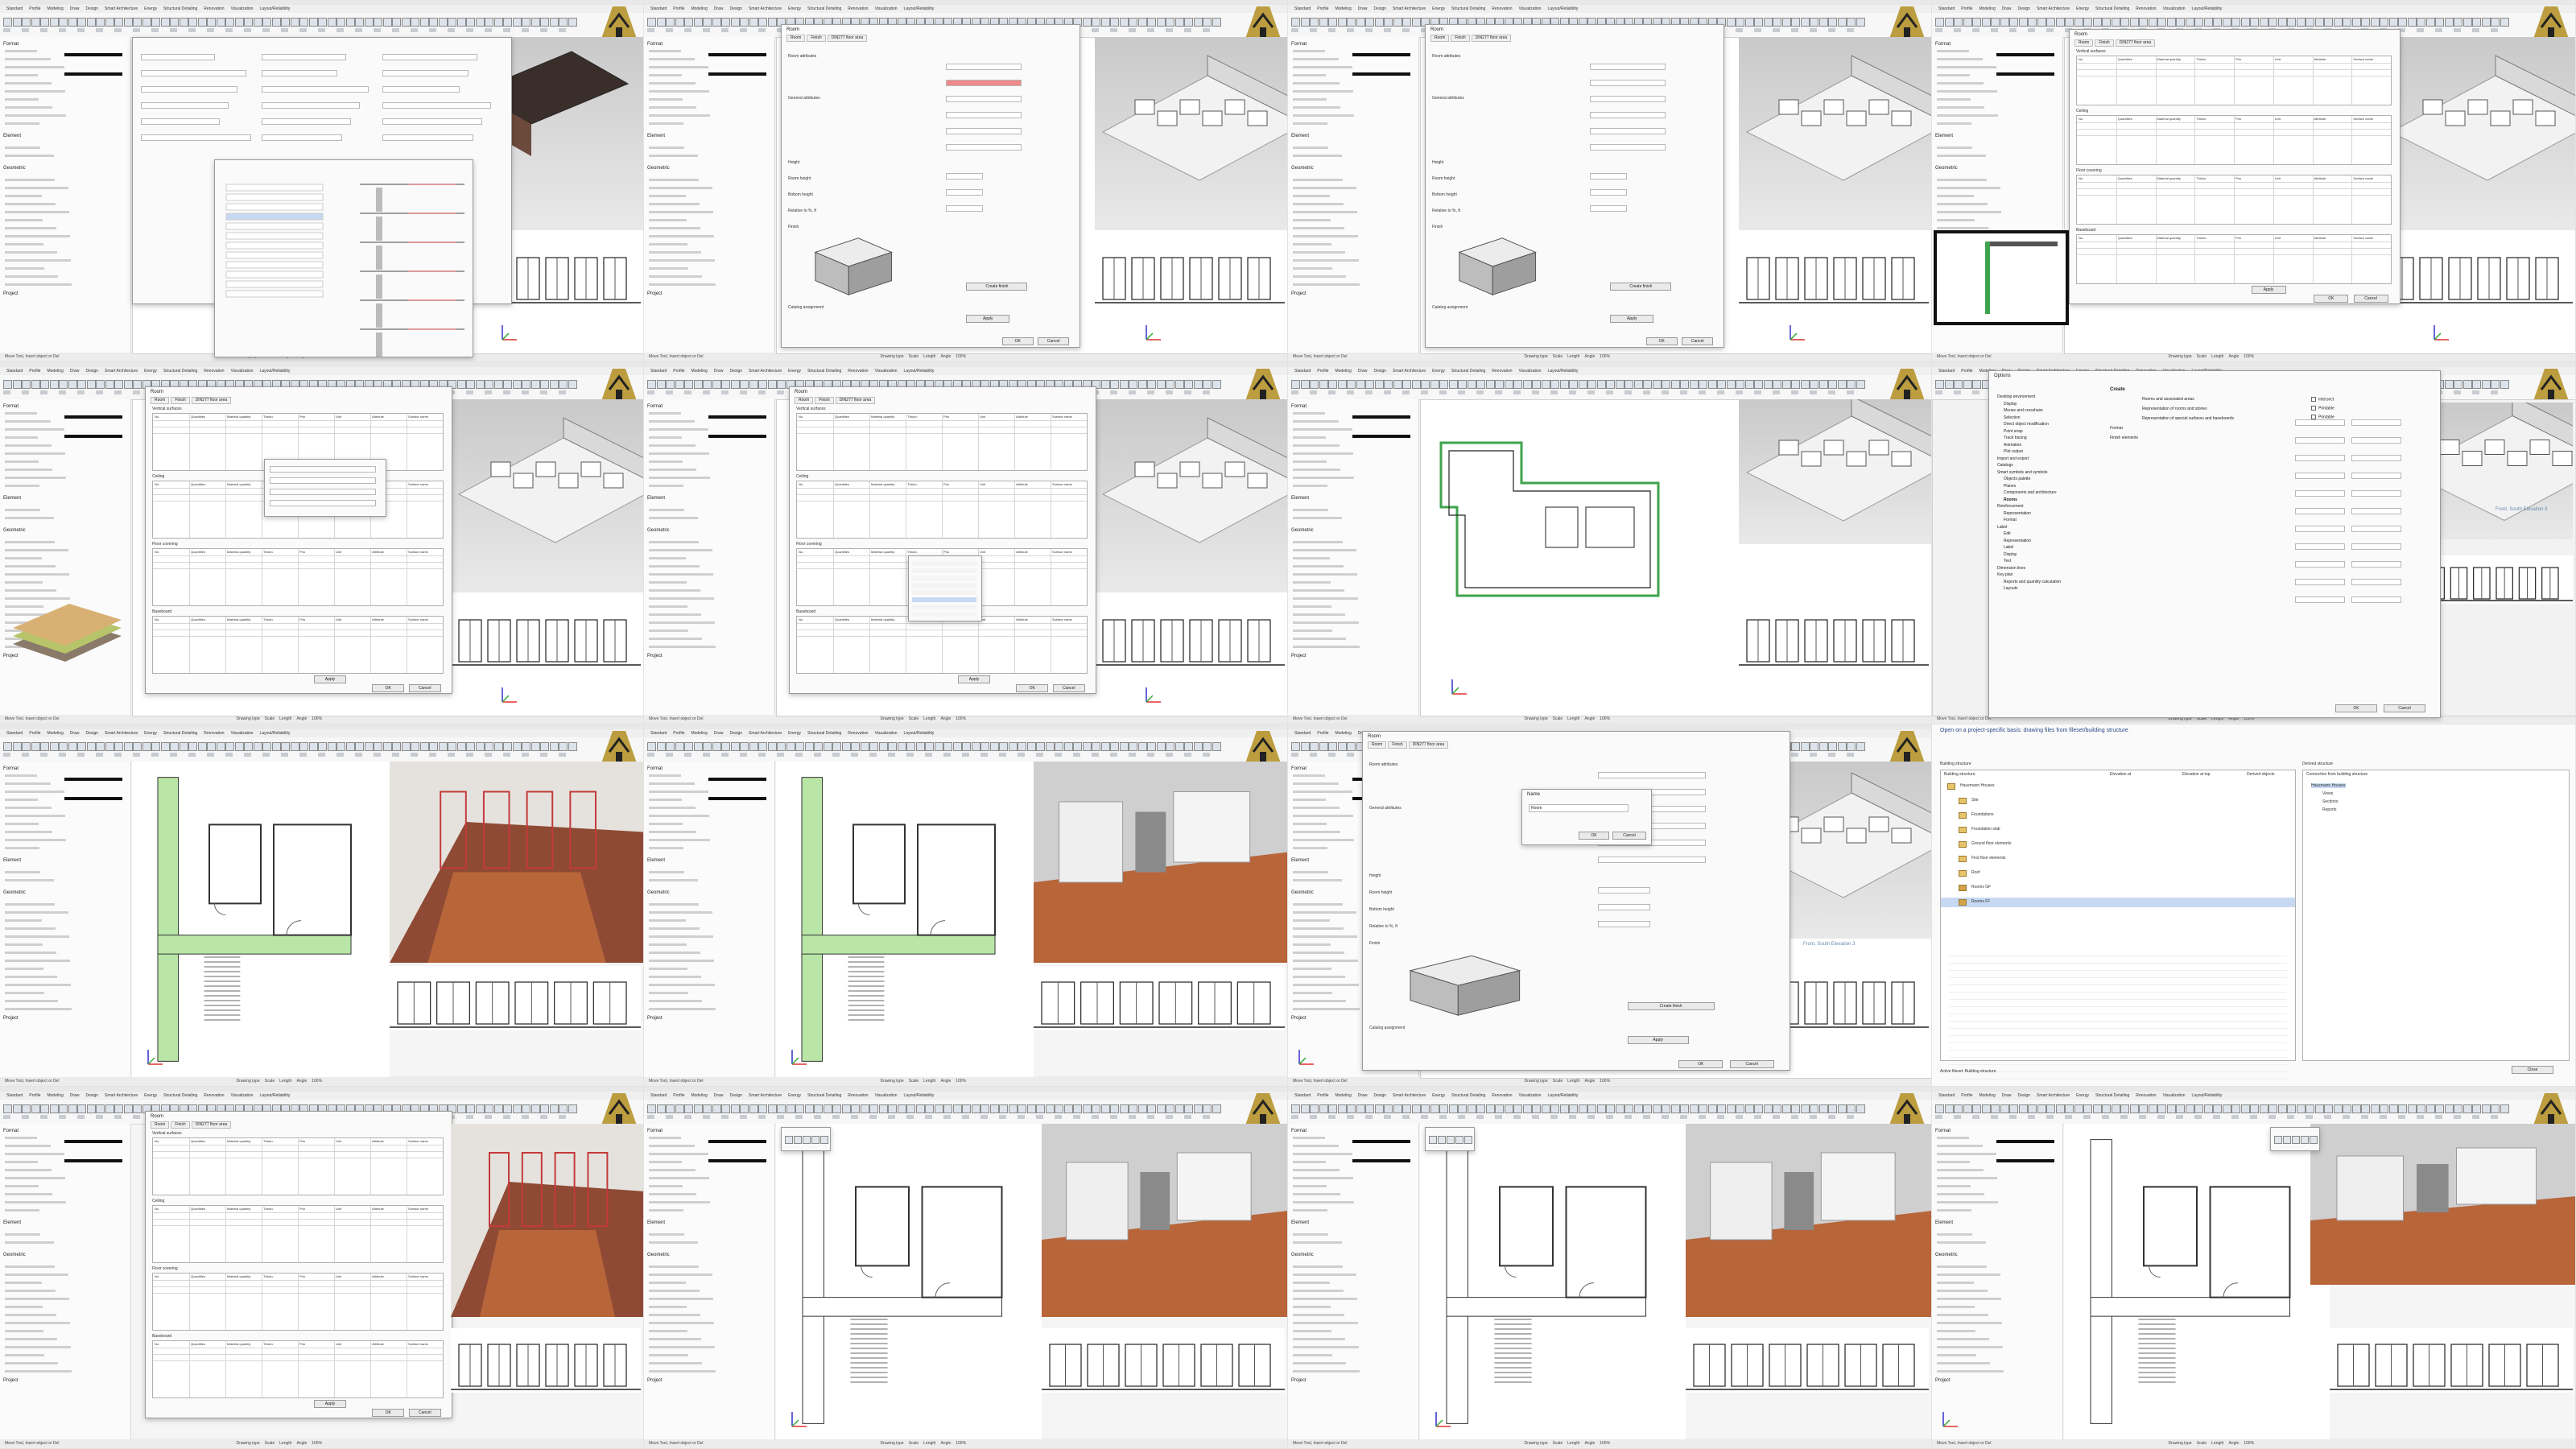 The width and height of the screenshot is (2576, 1449). I want to click on structure-row: Site, so click(2118, 801).